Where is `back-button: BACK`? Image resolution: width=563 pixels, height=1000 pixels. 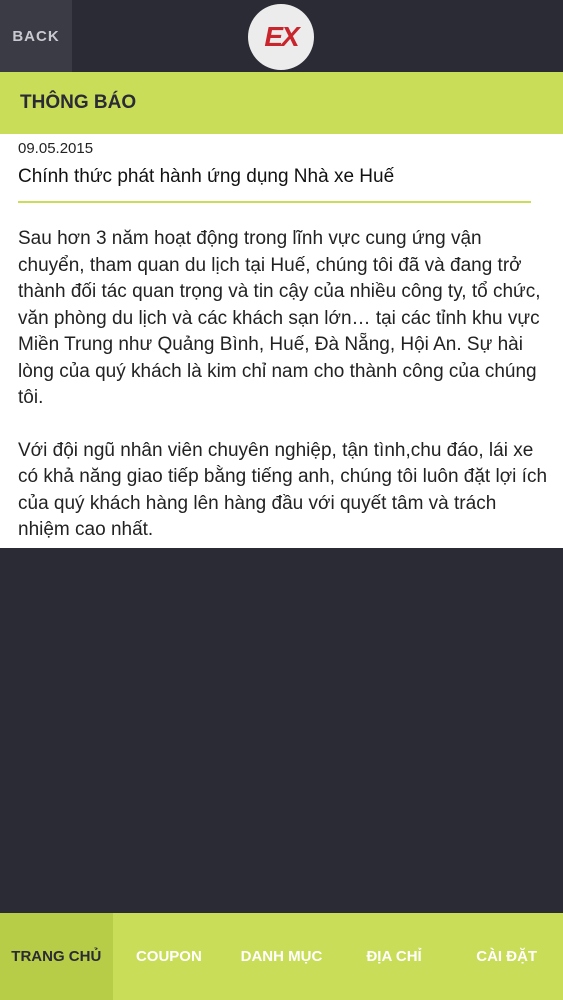
back-button: BACK is located at coordinates (36, 36).